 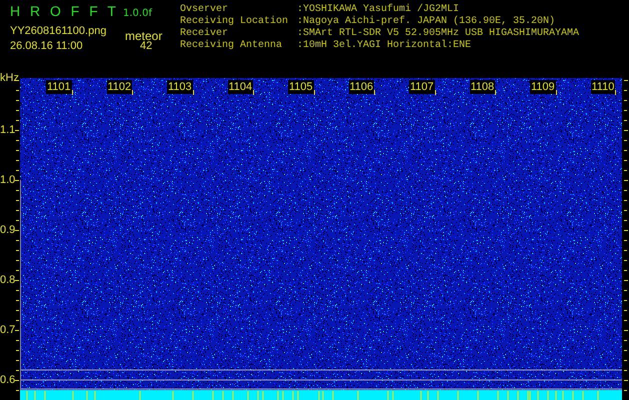 What do you see at coordinates (8, 380) in the screenshot?
I see `axis-label: 0.6` at bounding box center [8, 380].